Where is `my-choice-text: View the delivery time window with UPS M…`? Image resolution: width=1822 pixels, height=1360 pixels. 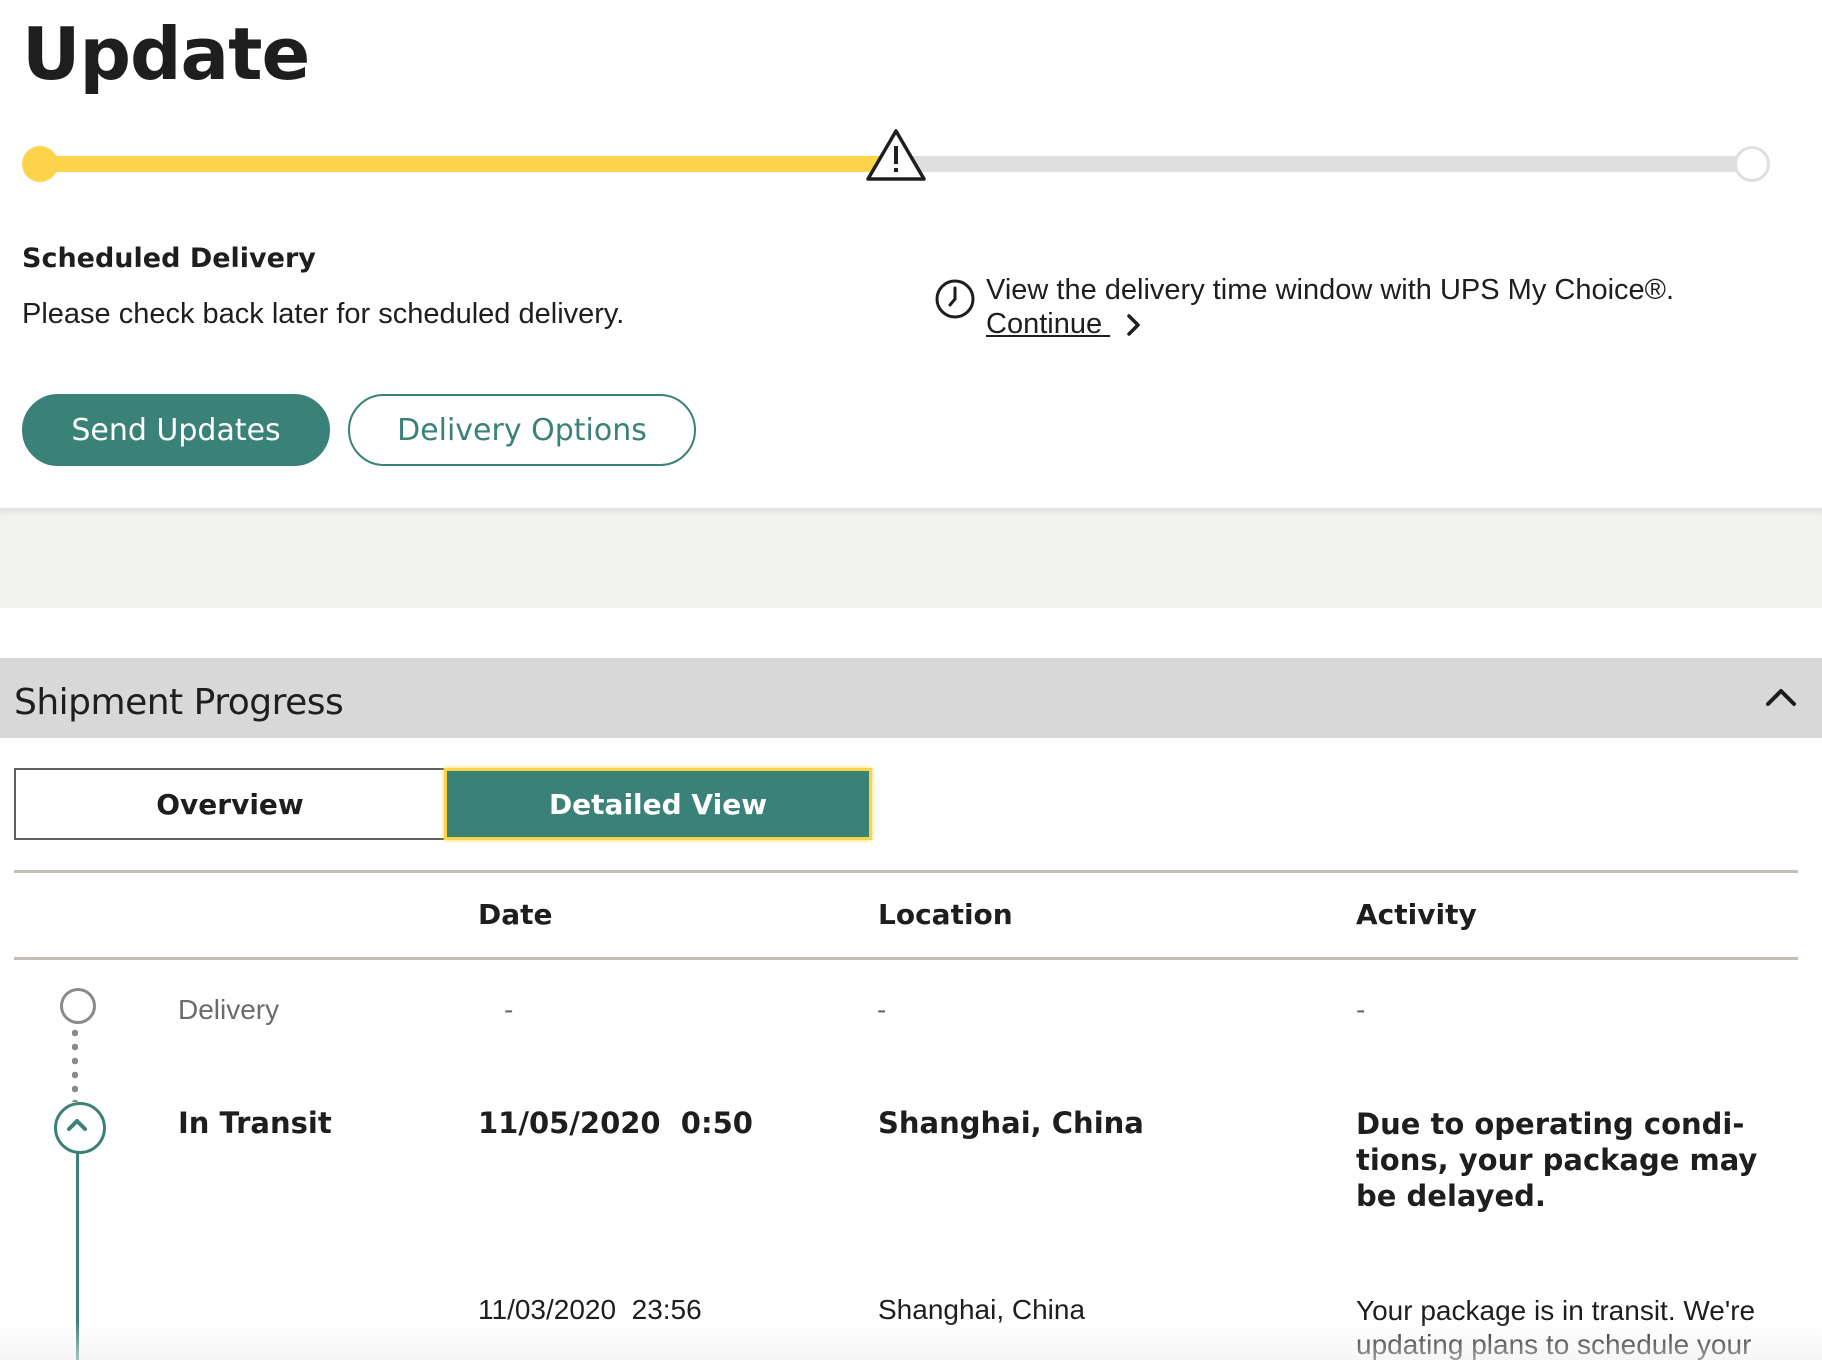 my-choice-text: View the delivery time window with UPS M… is located at coordinates (1330, 290).